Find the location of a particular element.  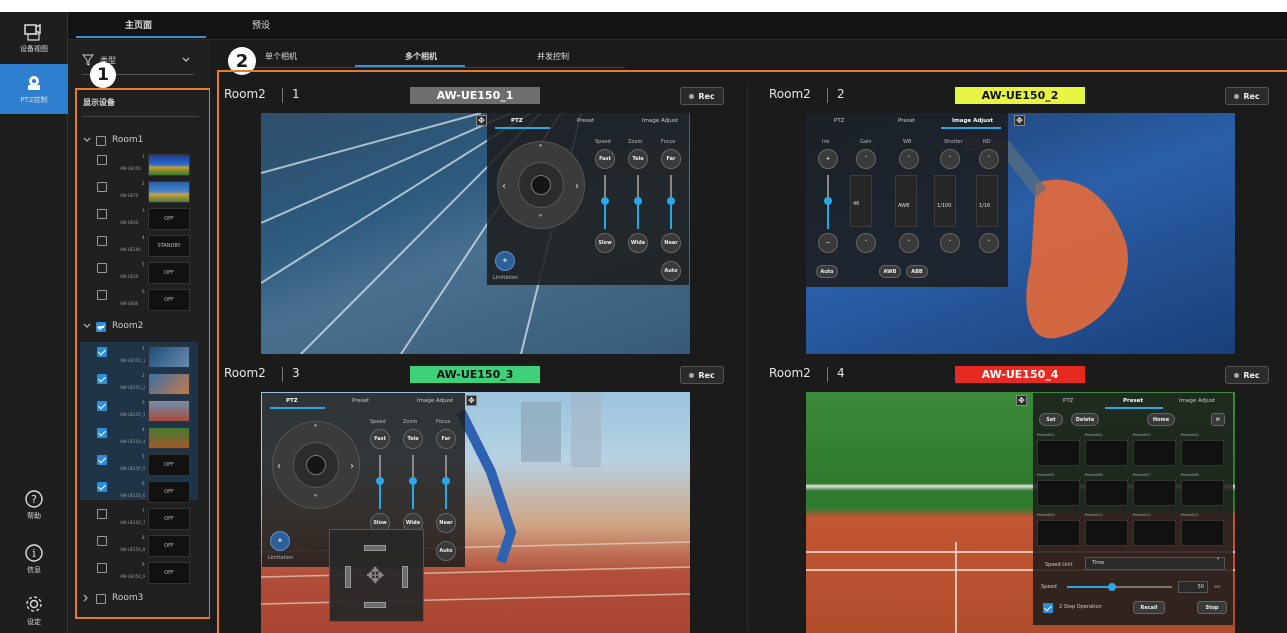

auto-focus-button: Auto is located at coordinates (671, 271).